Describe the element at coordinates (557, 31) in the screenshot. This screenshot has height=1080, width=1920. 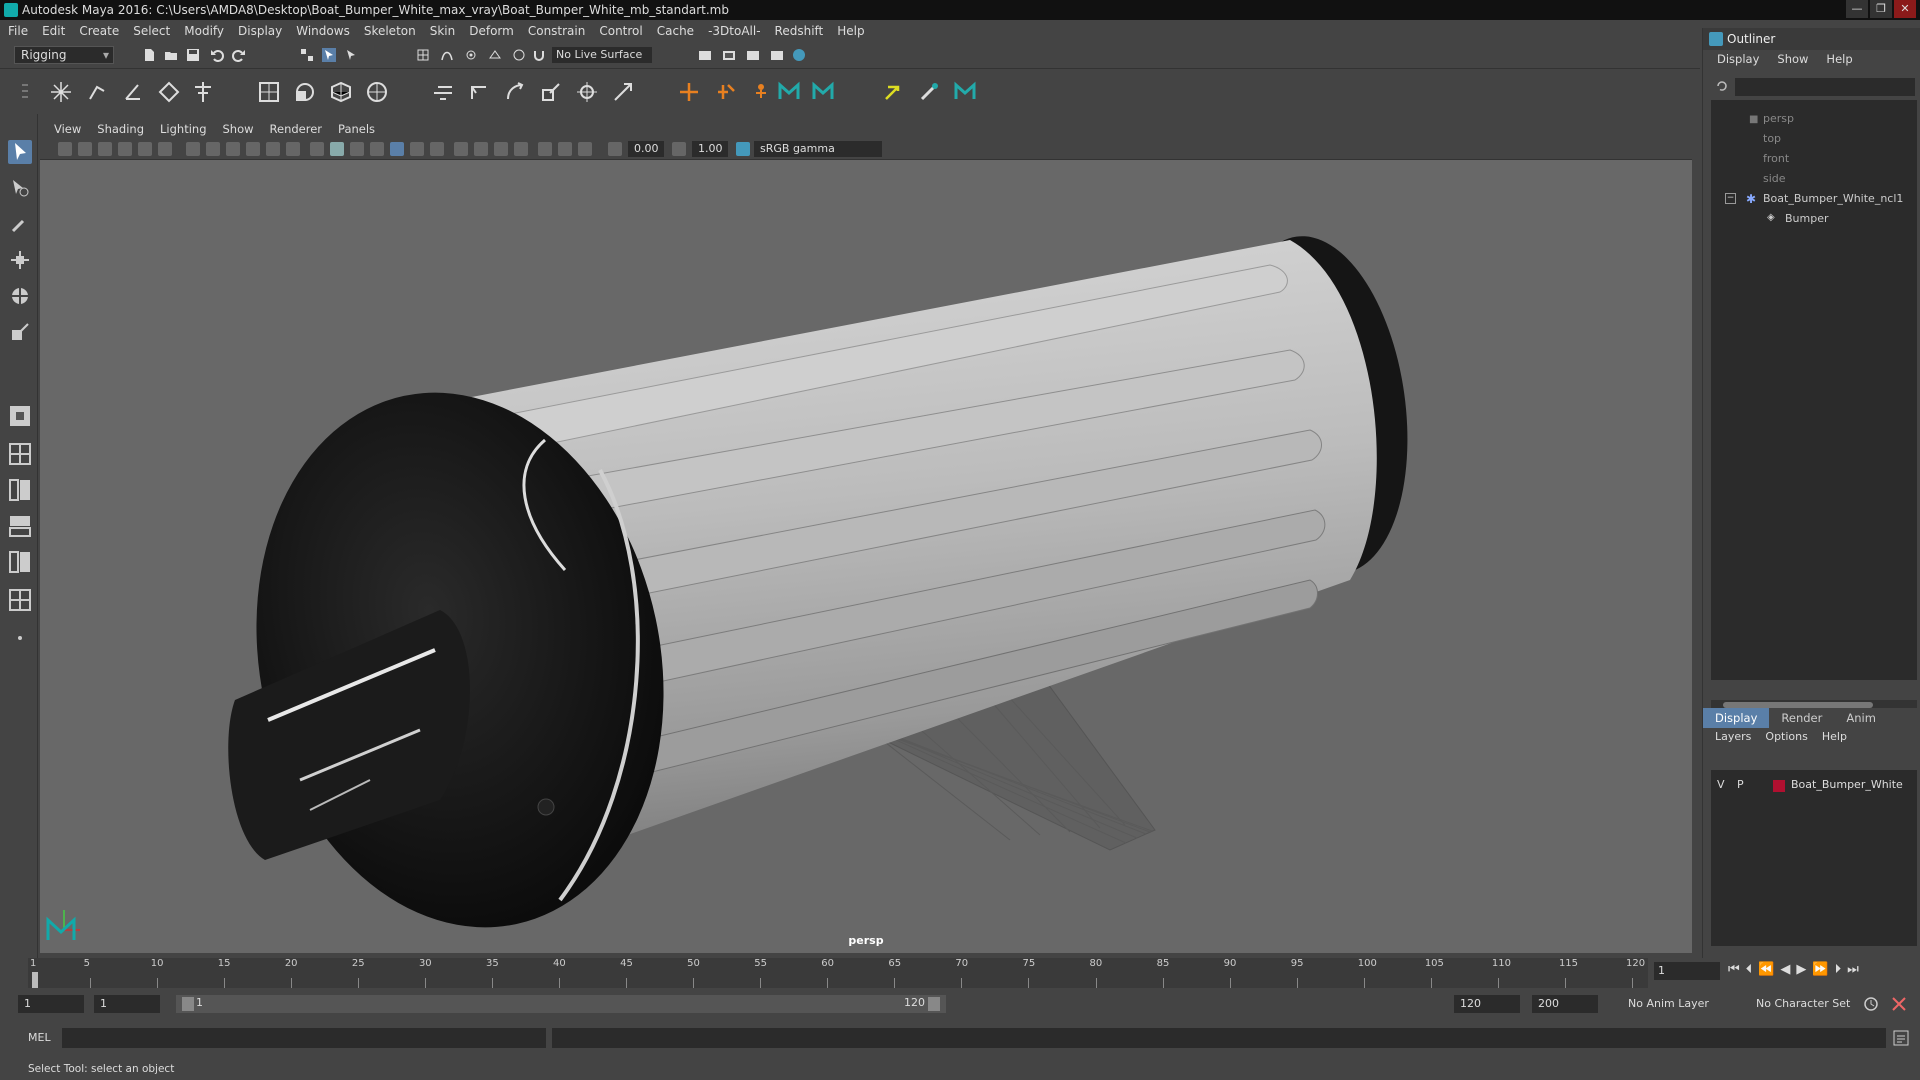
I see `menu-constrain: Constrain` at that location.